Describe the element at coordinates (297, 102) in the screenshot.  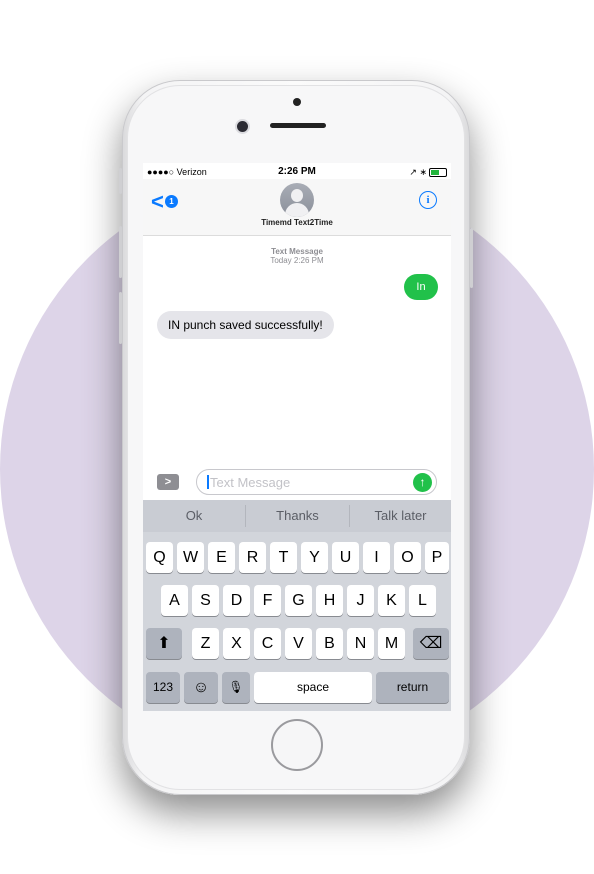
I see `proximity-sensor` at that location.